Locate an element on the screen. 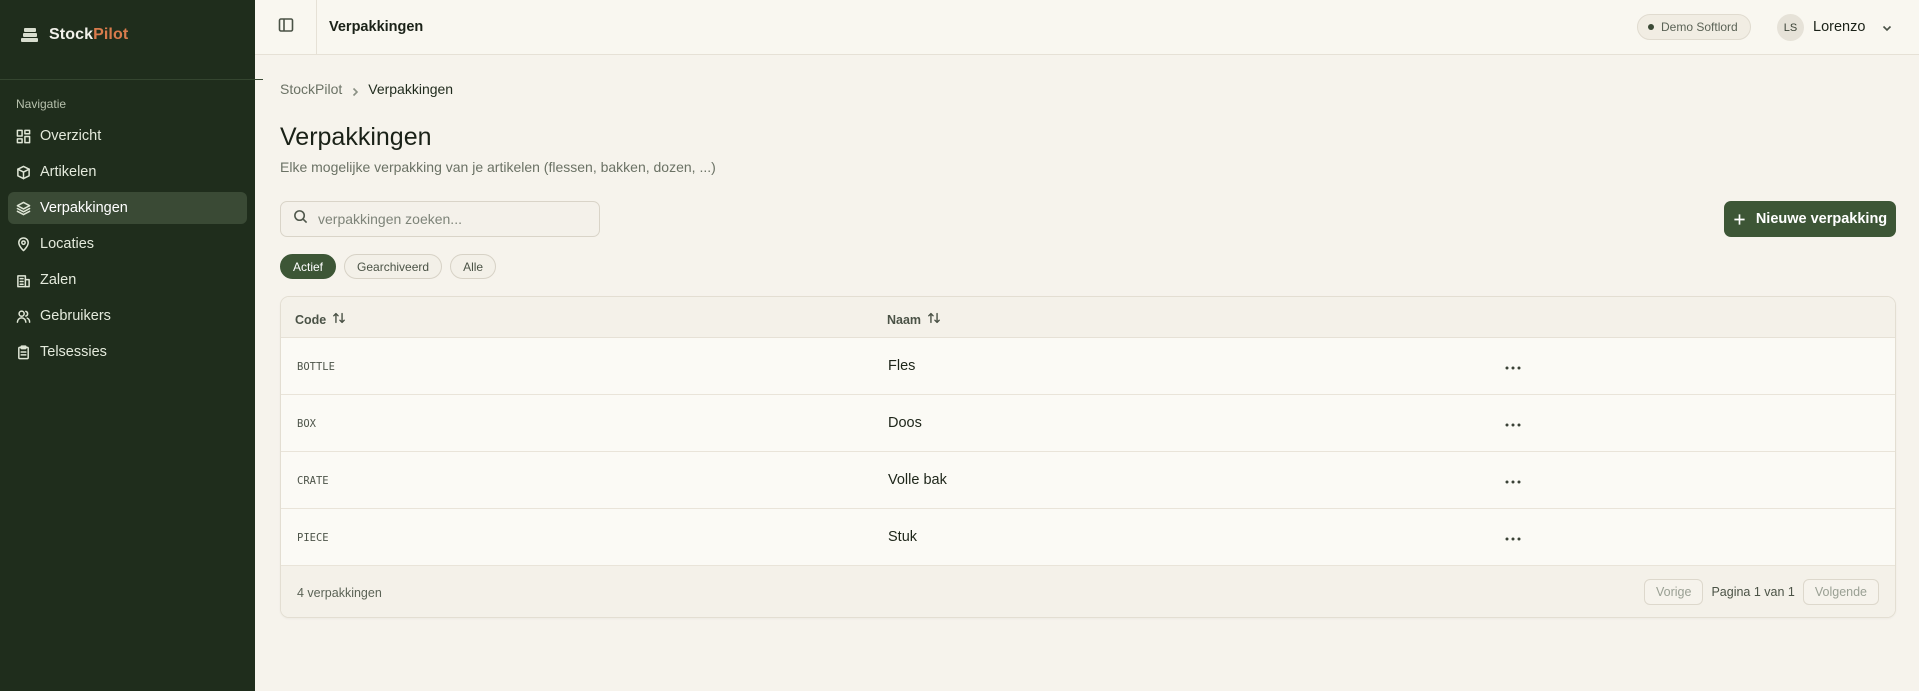 This screenshot has width=1919, height=691. search-icon is located at coordinates (305, 219).